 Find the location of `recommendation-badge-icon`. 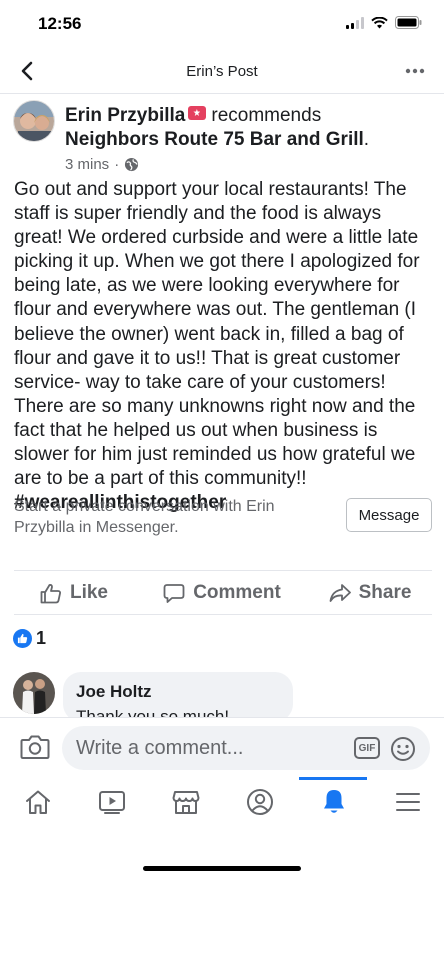

recommendation-badge-icon is located at coordinates (197, 113).